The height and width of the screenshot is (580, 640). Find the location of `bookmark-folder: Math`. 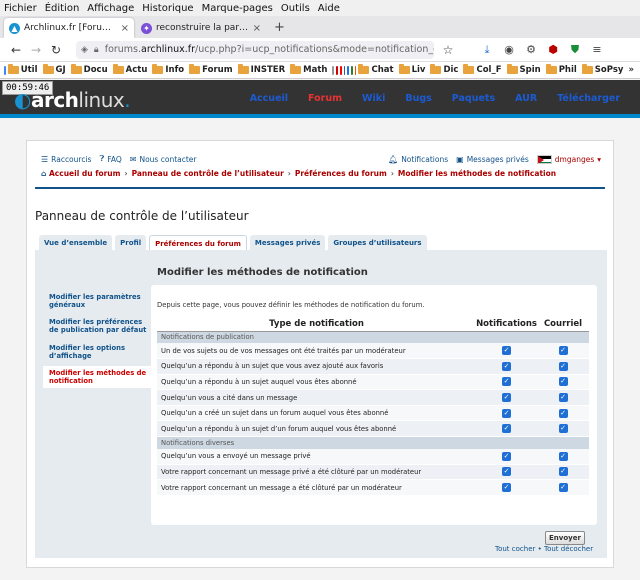

bookmark-folder: Math is located at coordinates (308, 69).